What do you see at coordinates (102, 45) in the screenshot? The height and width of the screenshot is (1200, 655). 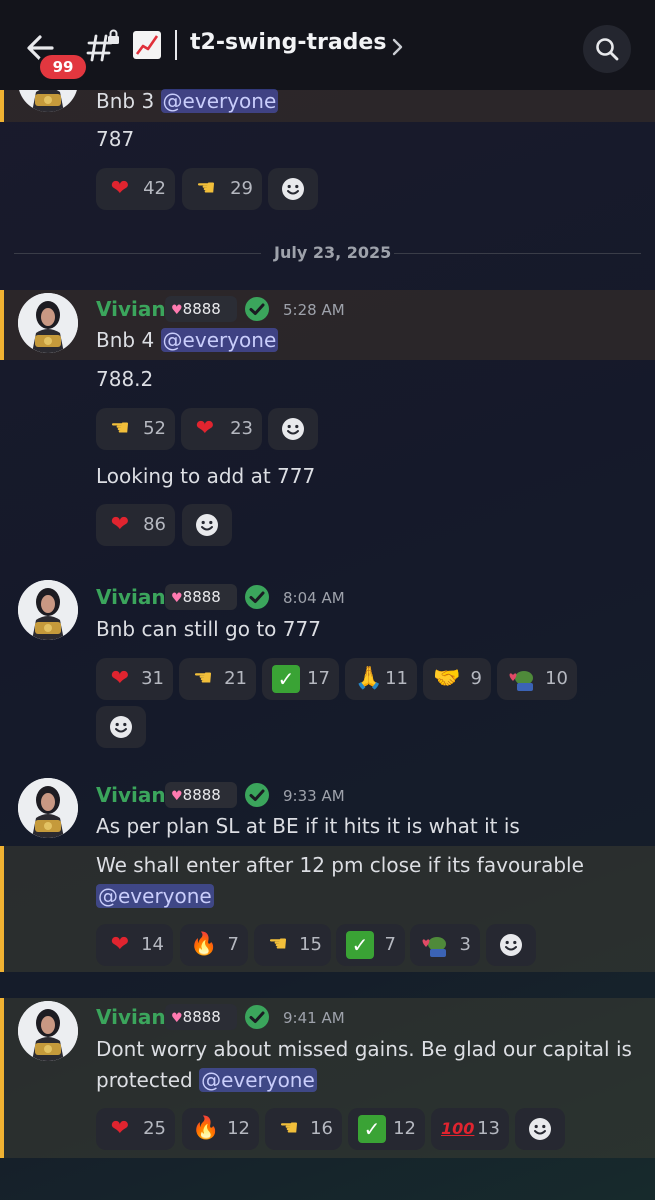 I see `locked-channel-hash-icon` at bounding box center [102, 45].